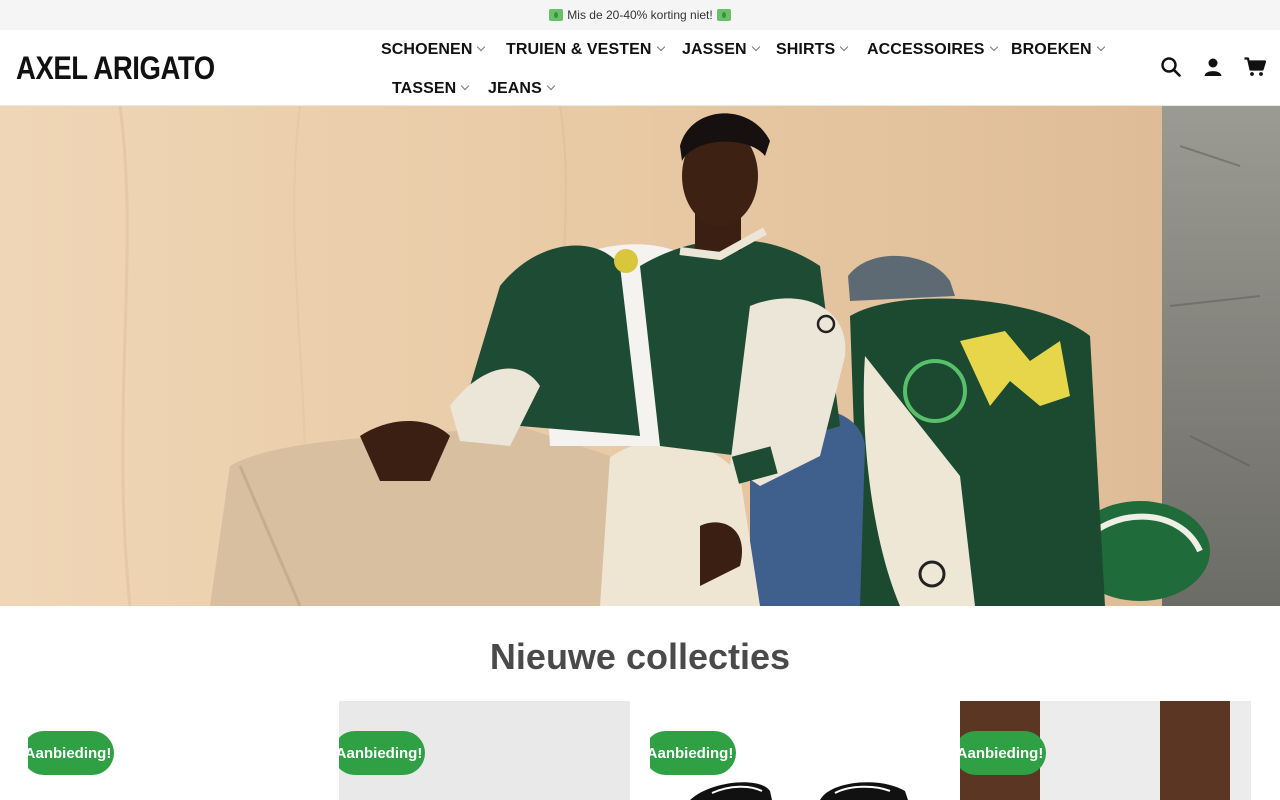 Image resolution: width=1280 pixels, height=800 pixels. I want to click on promo-bar: Mis de 20-40% korting niet!, so click(640, 15).